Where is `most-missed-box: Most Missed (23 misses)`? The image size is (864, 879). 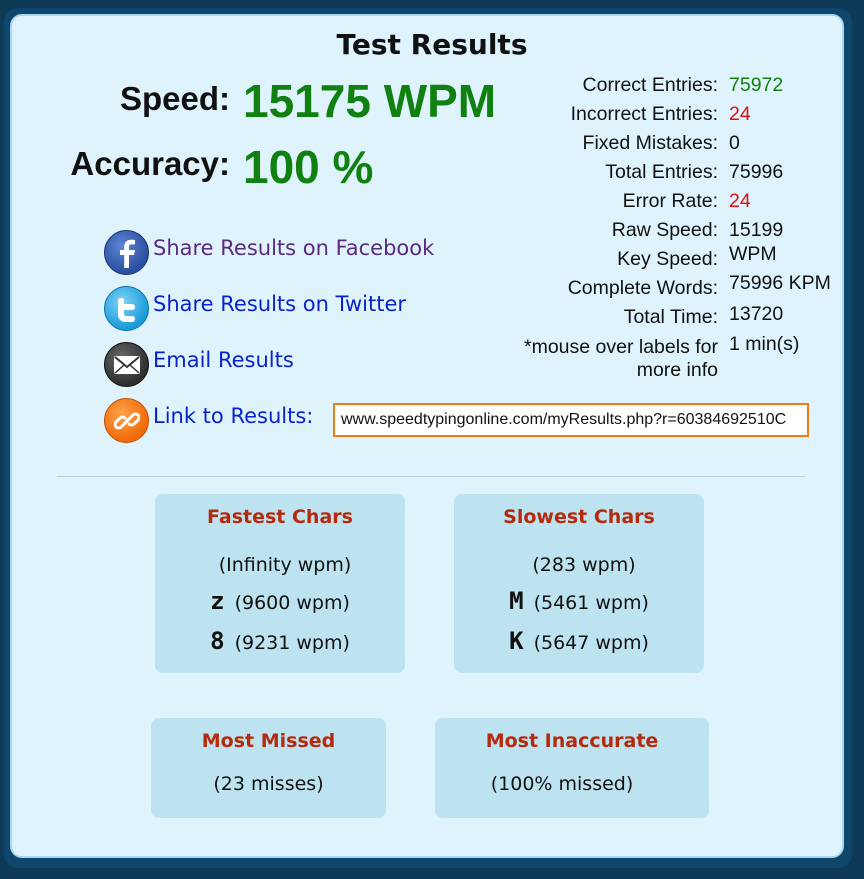
most-missed-box: Most Missed (23 misses) is located at coordinates (268, 768).